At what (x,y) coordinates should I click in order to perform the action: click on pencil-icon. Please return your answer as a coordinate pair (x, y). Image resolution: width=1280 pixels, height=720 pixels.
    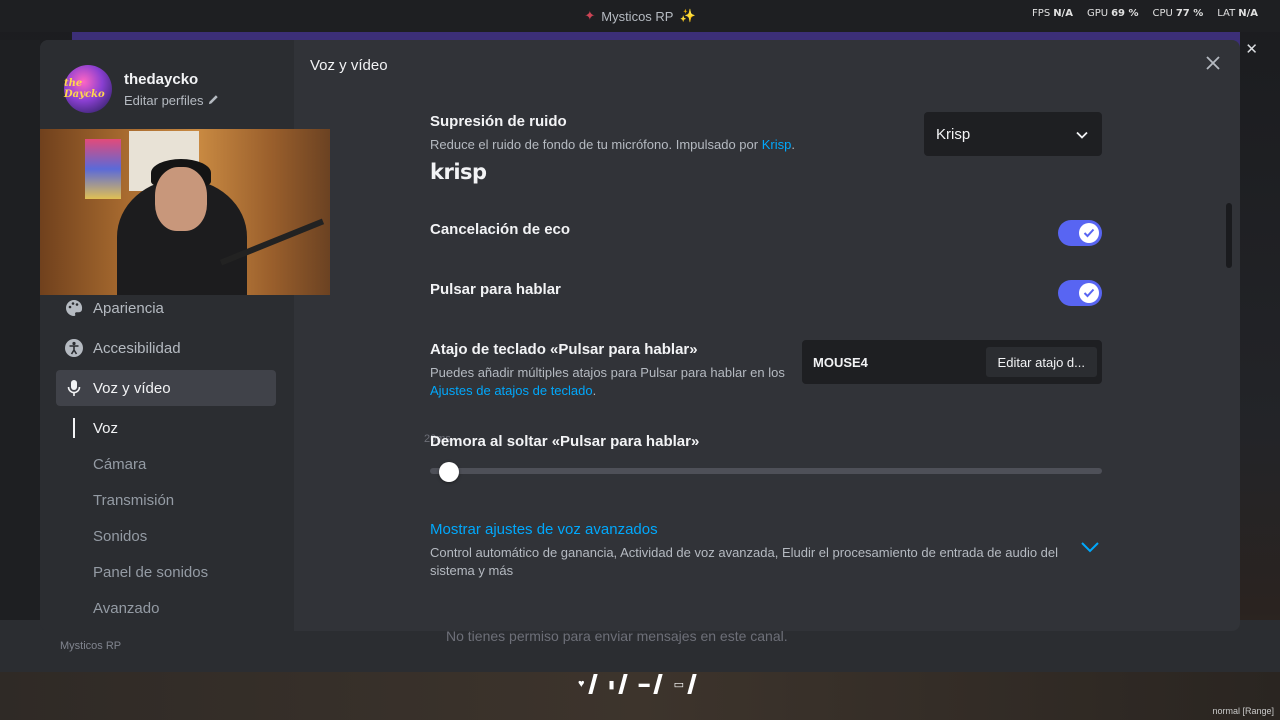
    Looking at the image, I should click on (213, 100).